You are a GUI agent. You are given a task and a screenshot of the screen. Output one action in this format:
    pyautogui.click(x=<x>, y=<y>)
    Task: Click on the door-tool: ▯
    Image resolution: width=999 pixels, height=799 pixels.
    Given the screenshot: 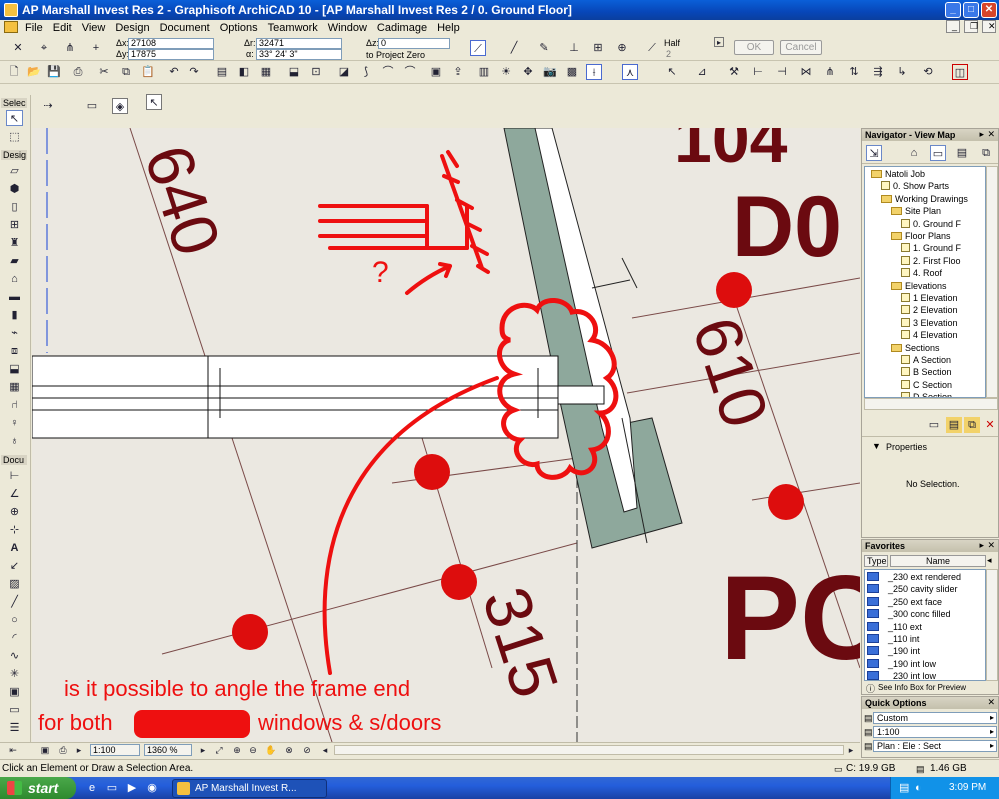 What is the action you would take?
    pyautogui.click(x=14, y=207)
    